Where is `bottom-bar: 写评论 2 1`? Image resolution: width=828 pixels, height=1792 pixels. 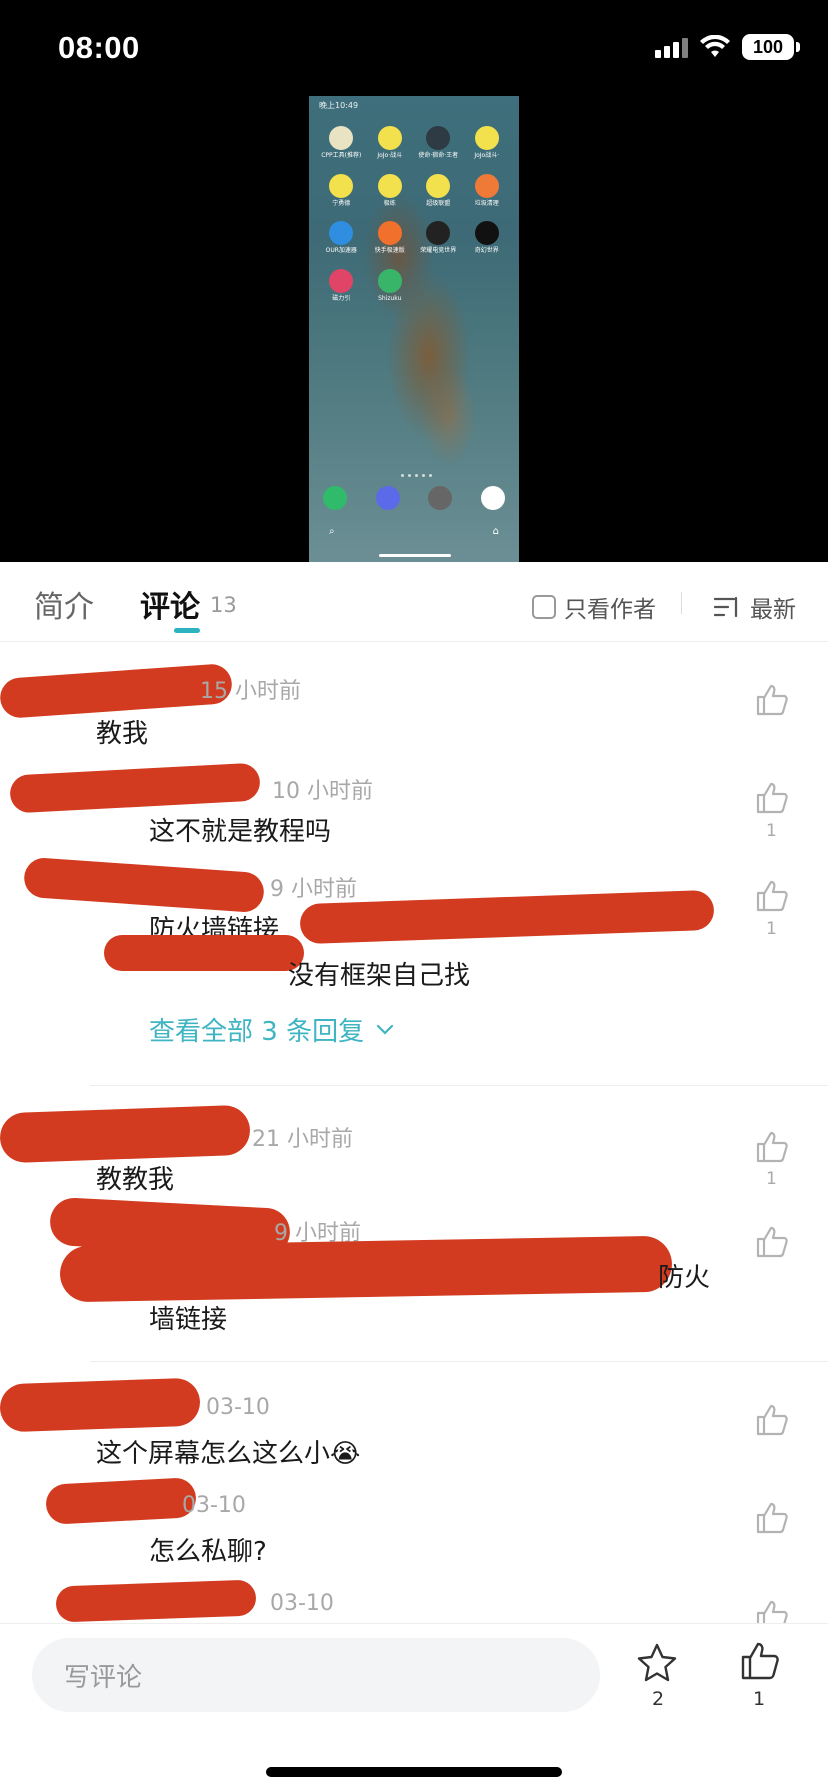 bottom-bar: 写评论 2 1 is located at coordinates (414, 1707).